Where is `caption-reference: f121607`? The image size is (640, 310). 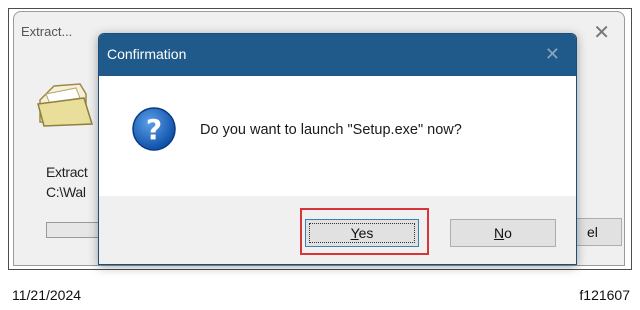 caption-reference: f121607 is located at coordinates (604, 295).